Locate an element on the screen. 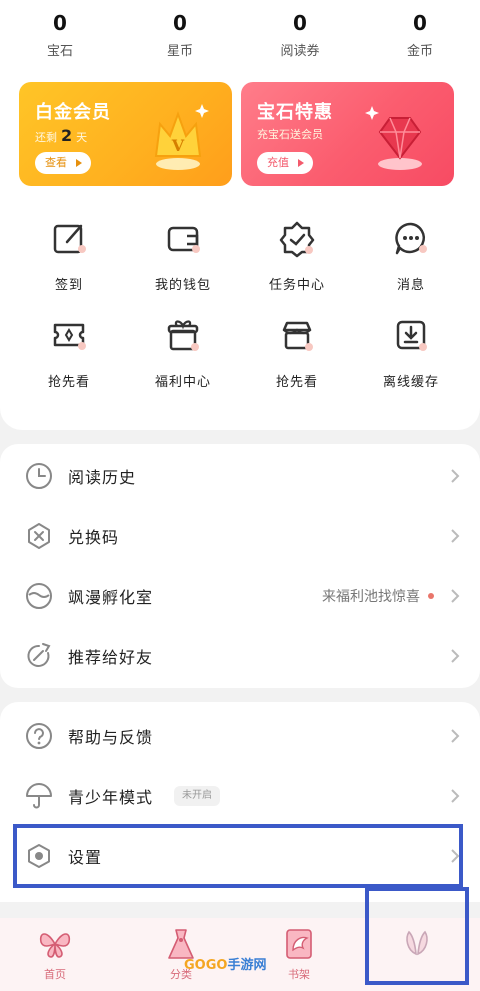 The width and height of the screenshot is (480, 991). stat-reading-tickets: 0 阅读券 is located at coordinates (300, 37).